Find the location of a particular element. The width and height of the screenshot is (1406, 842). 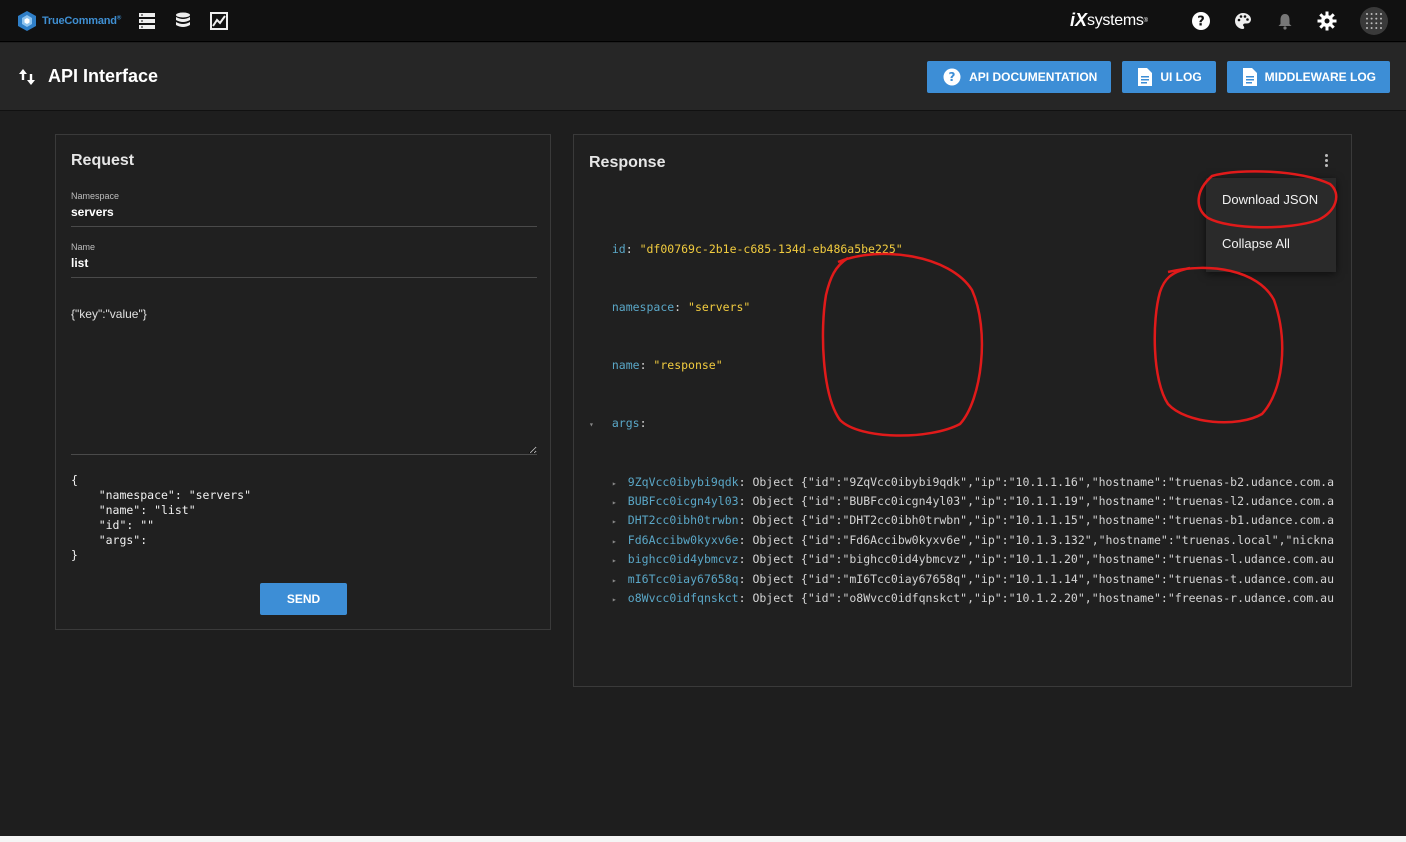

args-key: DHT2cc0ibh0trwbn is located at coordinates (683, 520).